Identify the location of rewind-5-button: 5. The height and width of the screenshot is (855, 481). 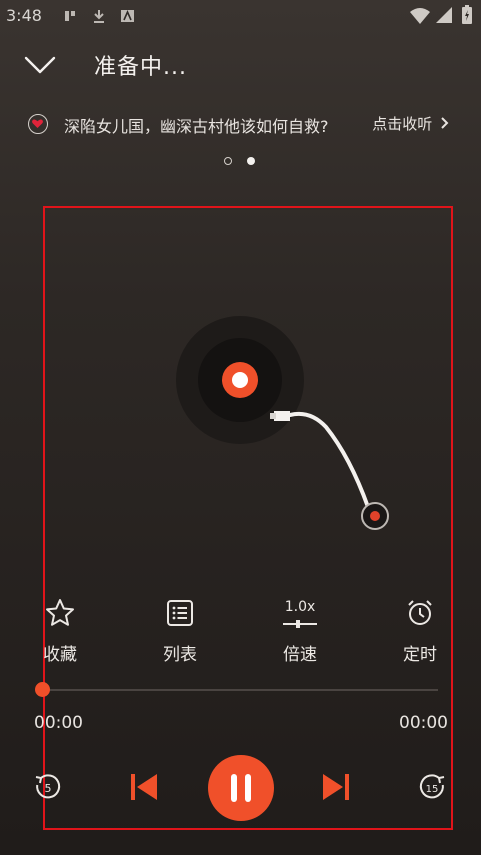
(48, 789).